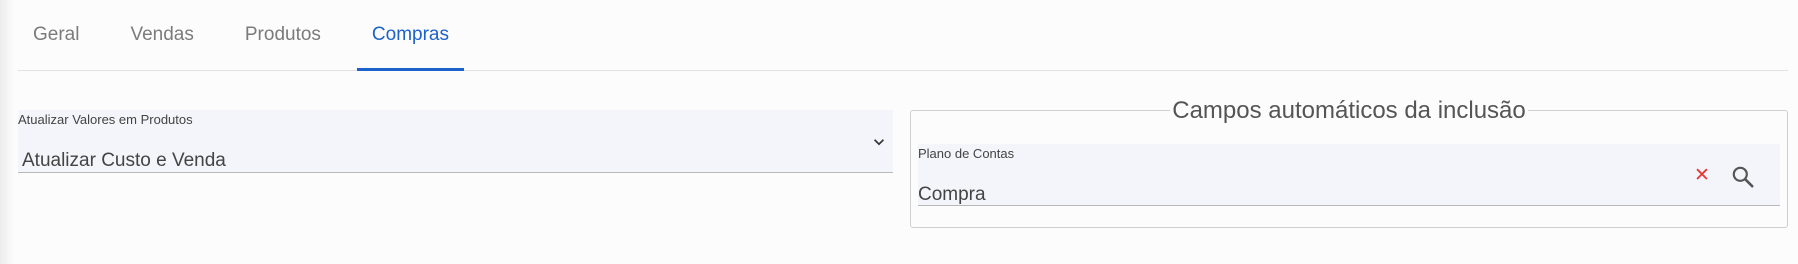 The width and height of the screenshot is (1798, 264). What do you see at coordinates (410, 35) in the screenshot?
I see `tab-compras: Compras` at bounding box center [410, 35].